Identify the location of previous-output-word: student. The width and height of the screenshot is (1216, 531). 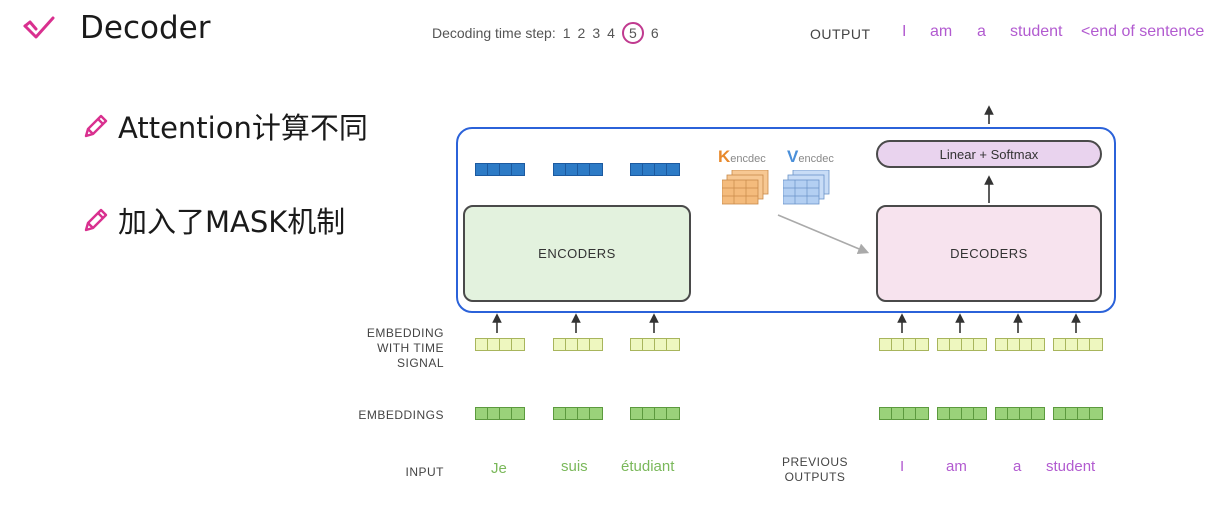
(1071, 466).